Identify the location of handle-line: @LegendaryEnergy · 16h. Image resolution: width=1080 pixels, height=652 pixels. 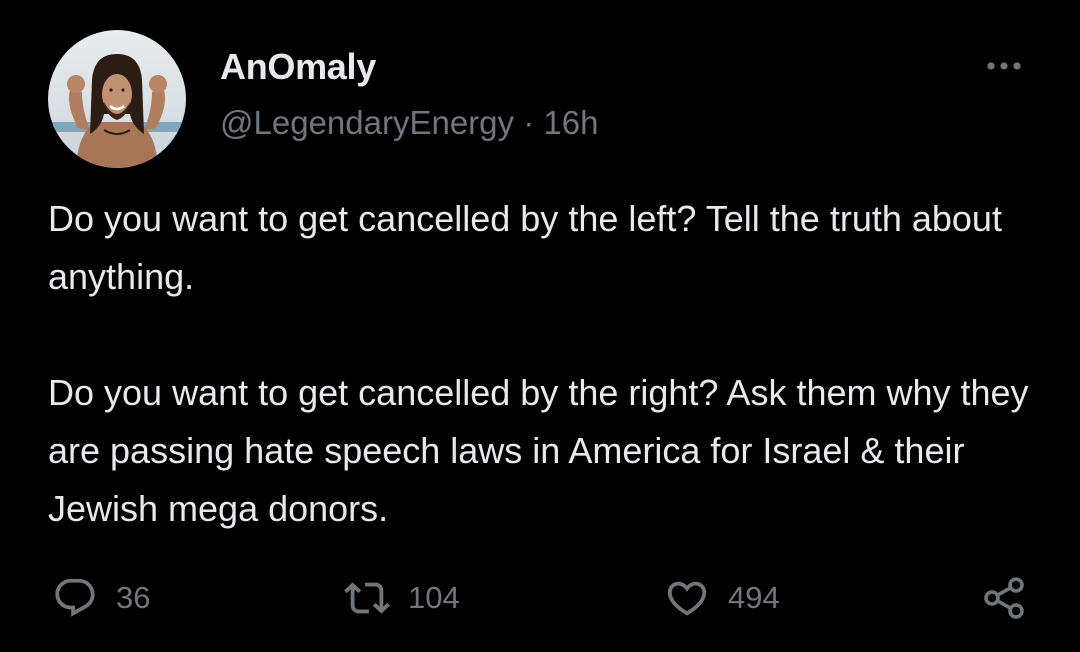
(409, 123).